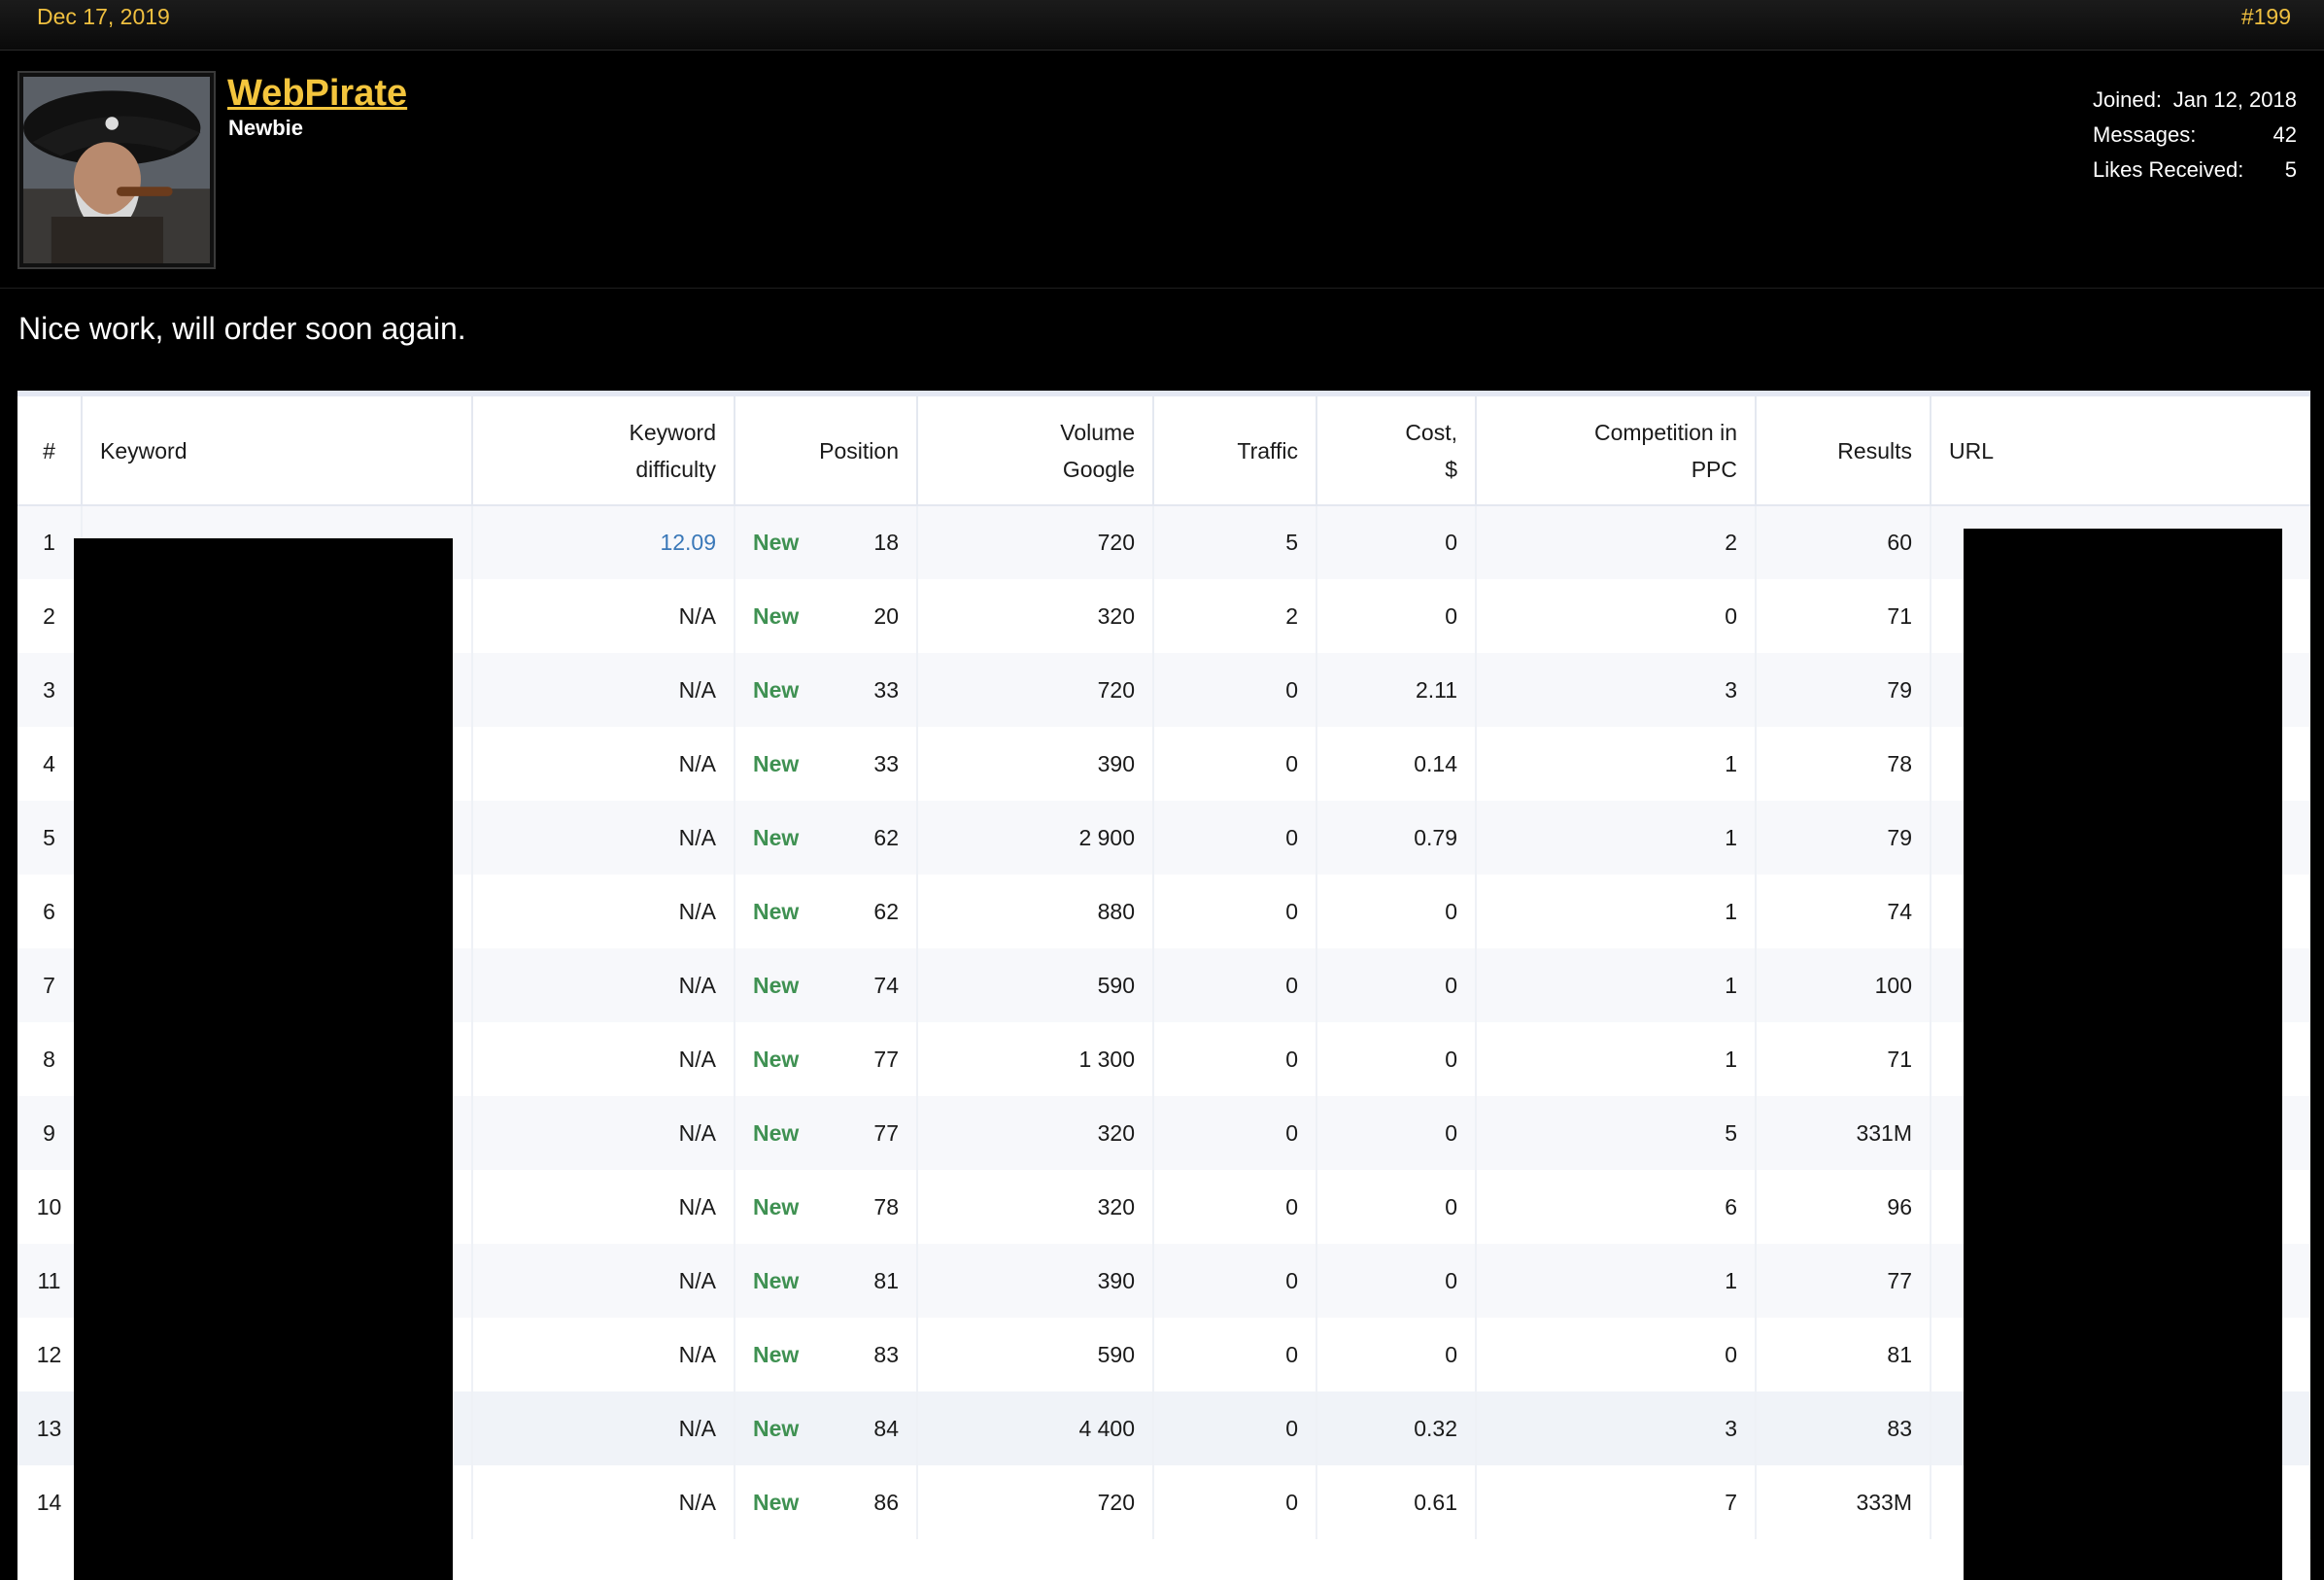 The width and height of the screenshot is (2324, 1580). Describe the element at coordinates (827, 911) in the screenshot. I see `cell-position: New 62` at that location.